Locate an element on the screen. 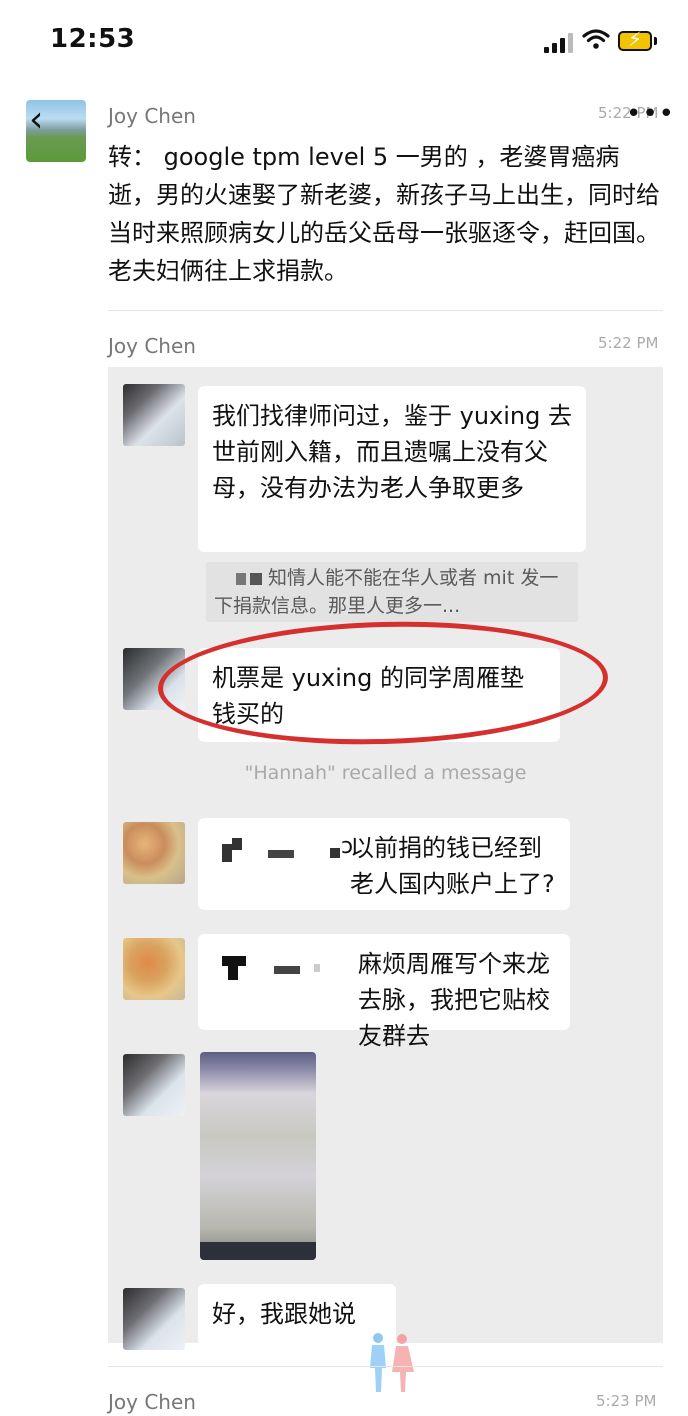  timestamp: 5:23 PM is located at coordinates (626, 1401).